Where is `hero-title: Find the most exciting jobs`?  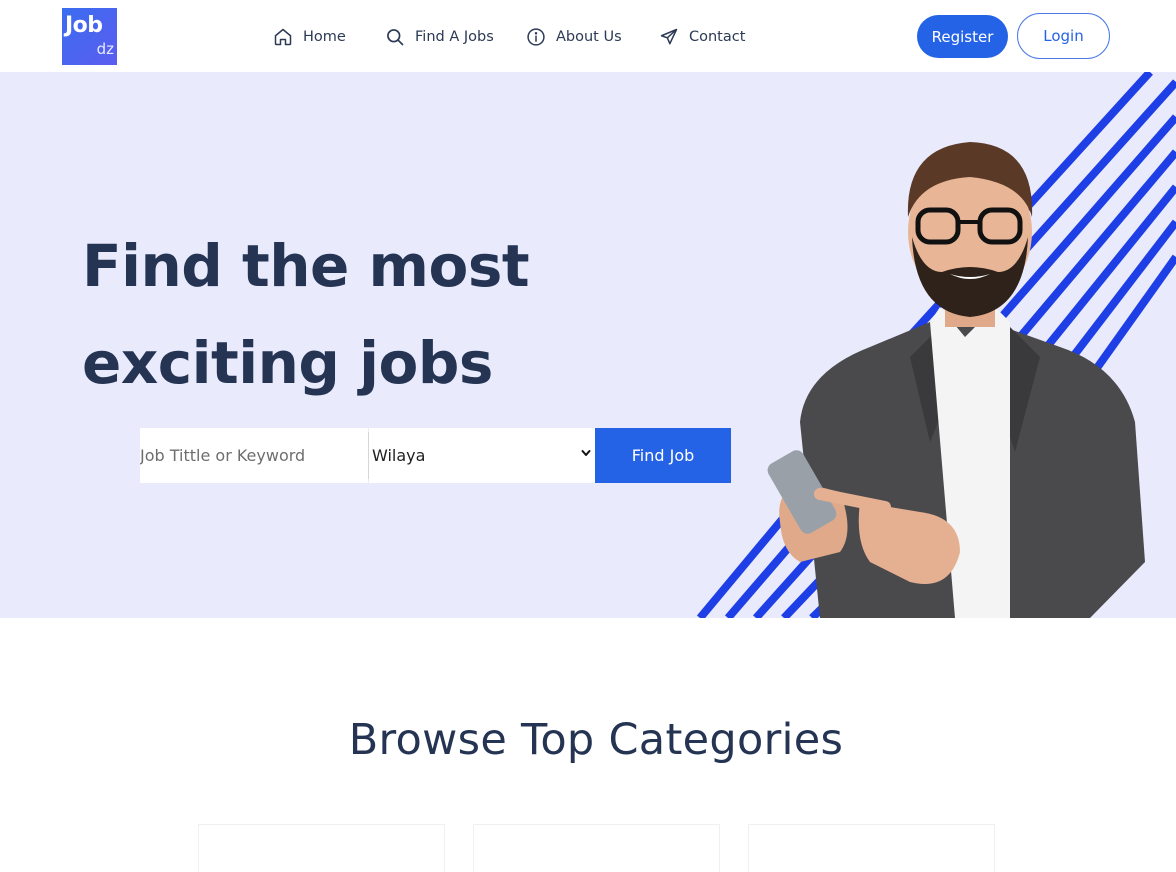 hero-title: Find the most exciting jobs is located at coordinates (362, 315).